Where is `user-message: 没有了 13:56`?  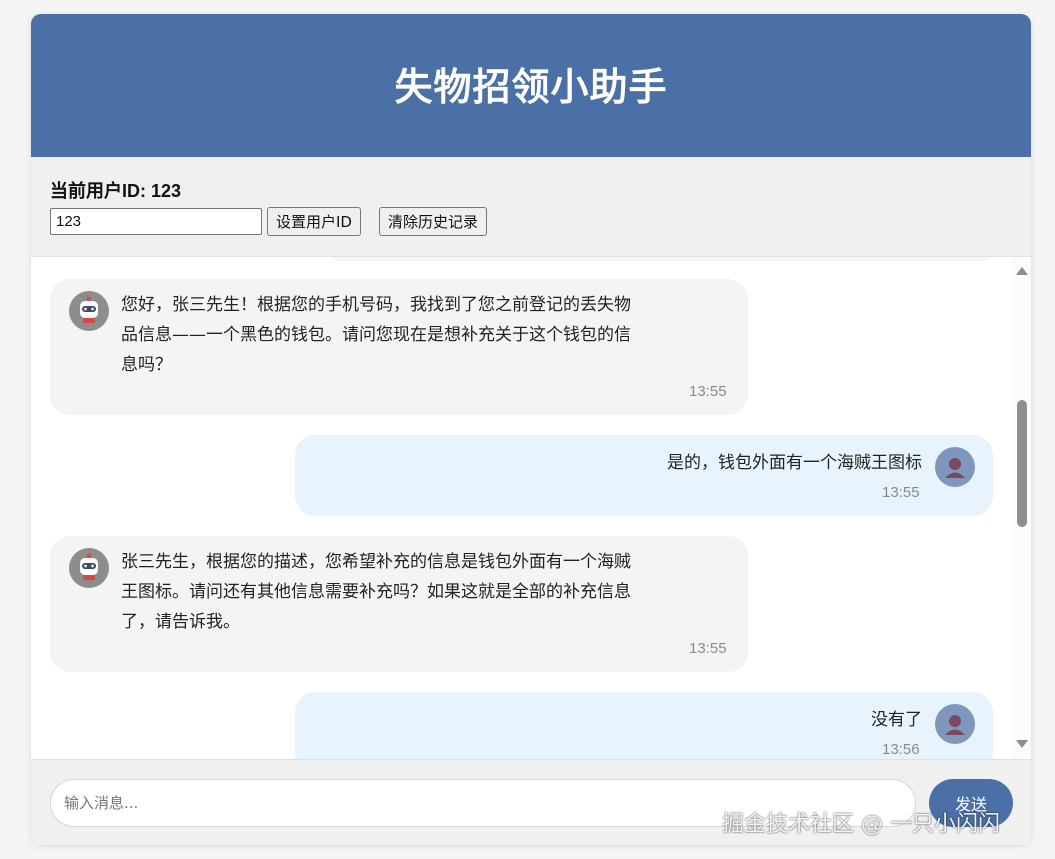
user-message: 没有了 13:56 is located at coordinates (644, 725).